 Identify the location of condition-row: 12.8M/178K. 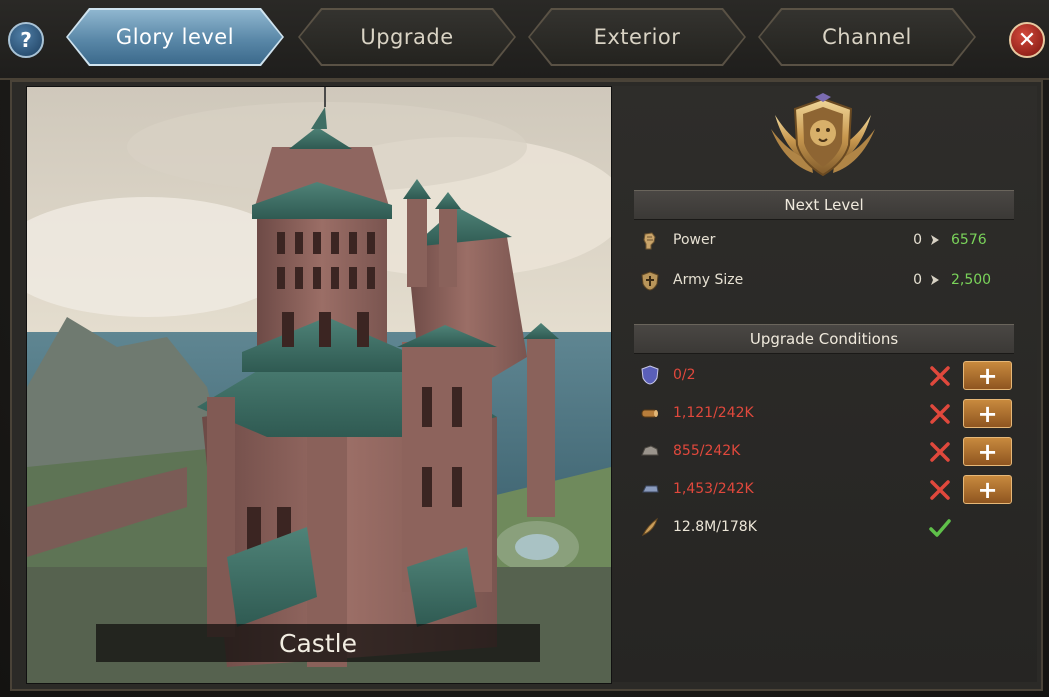
(826, 527).